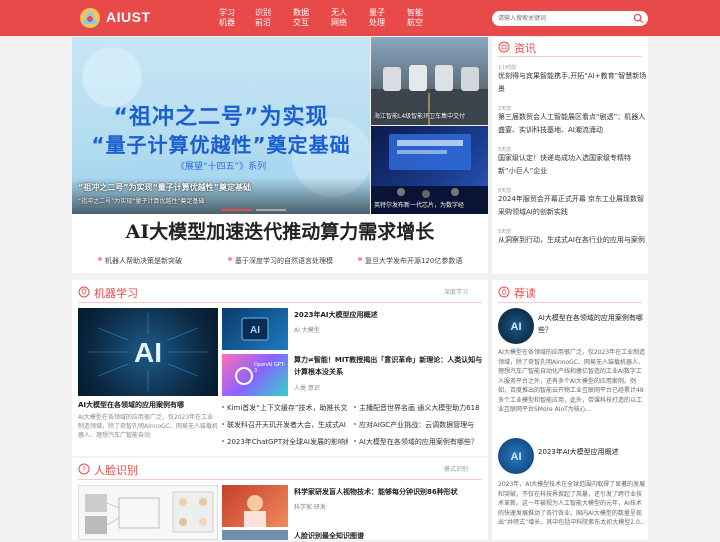  Describe the element at coordinates (271, 210) in the screenshot. I see `banner-indicator` at that location.